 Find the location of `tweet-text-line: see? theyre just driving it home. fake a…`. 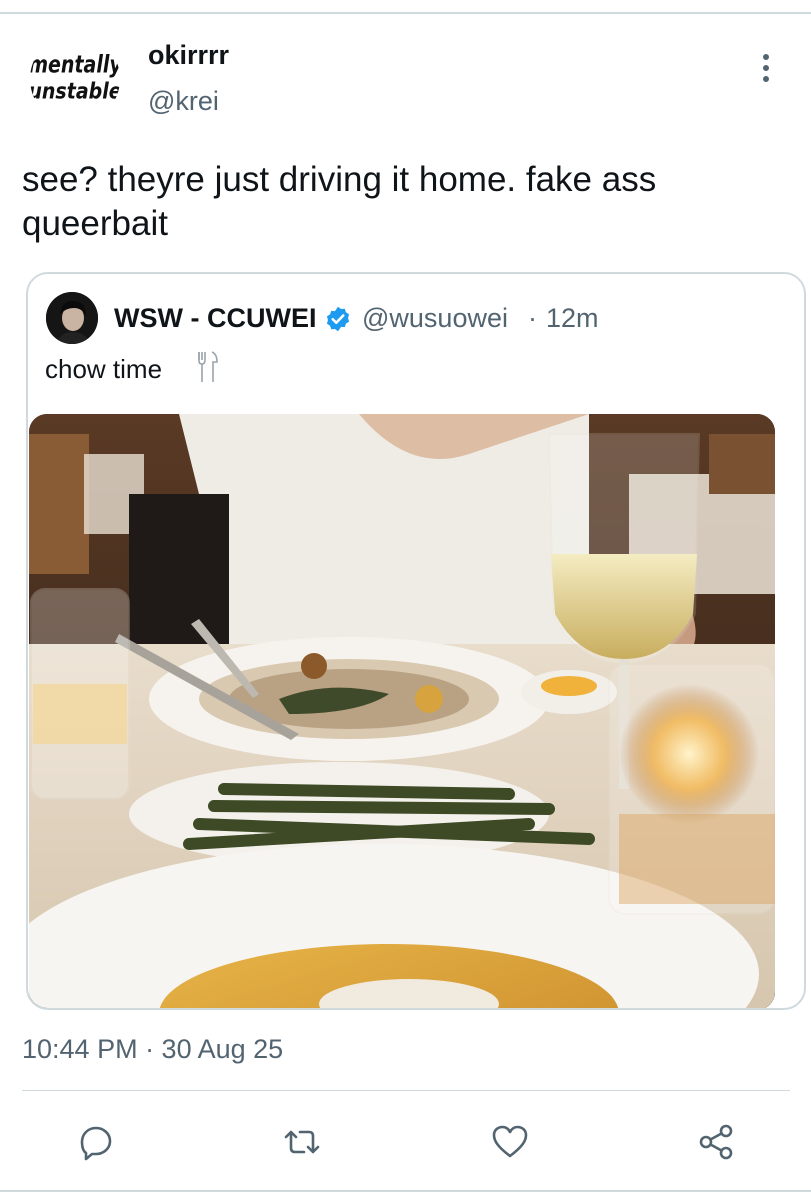

tweet-text-line: see? theyre just driving it home. fake a… is located at coordinates (339, 179).